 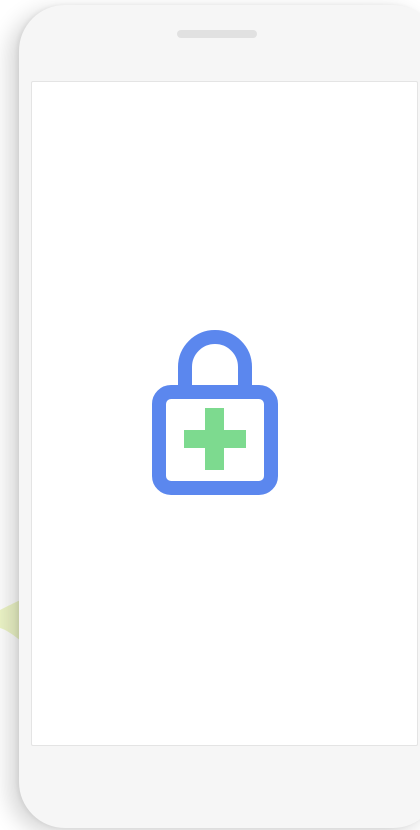 I want to click on lock-shackle, so click(x=215, y=357).